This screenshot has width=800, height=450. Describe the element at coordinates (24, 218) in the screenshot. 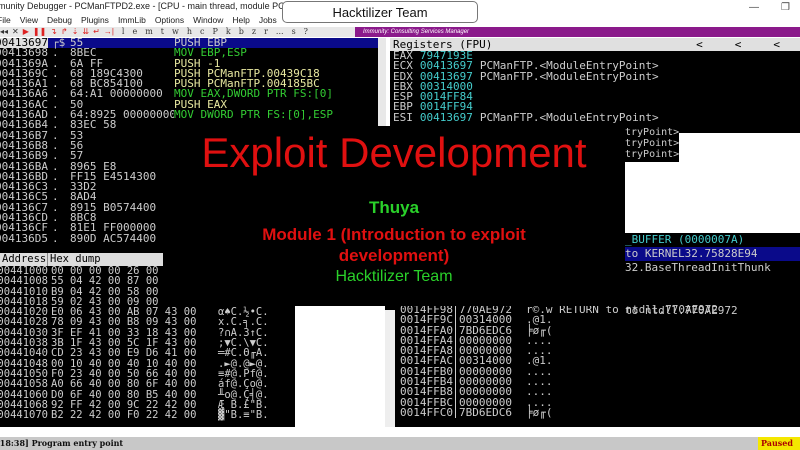

I see `address: 004136CD` at that location.